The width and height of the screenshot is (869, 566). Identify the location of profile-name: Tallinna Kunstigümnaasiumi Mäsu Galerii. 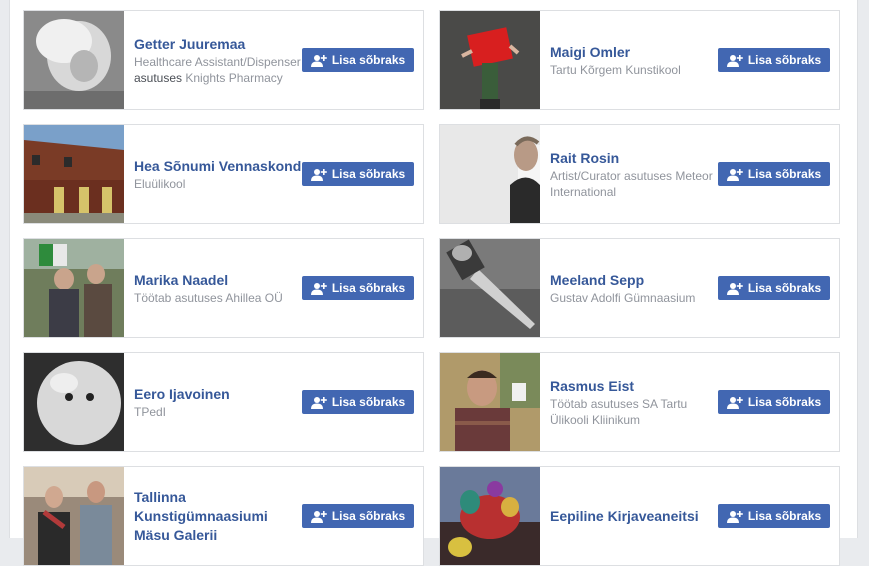
(218, 516).